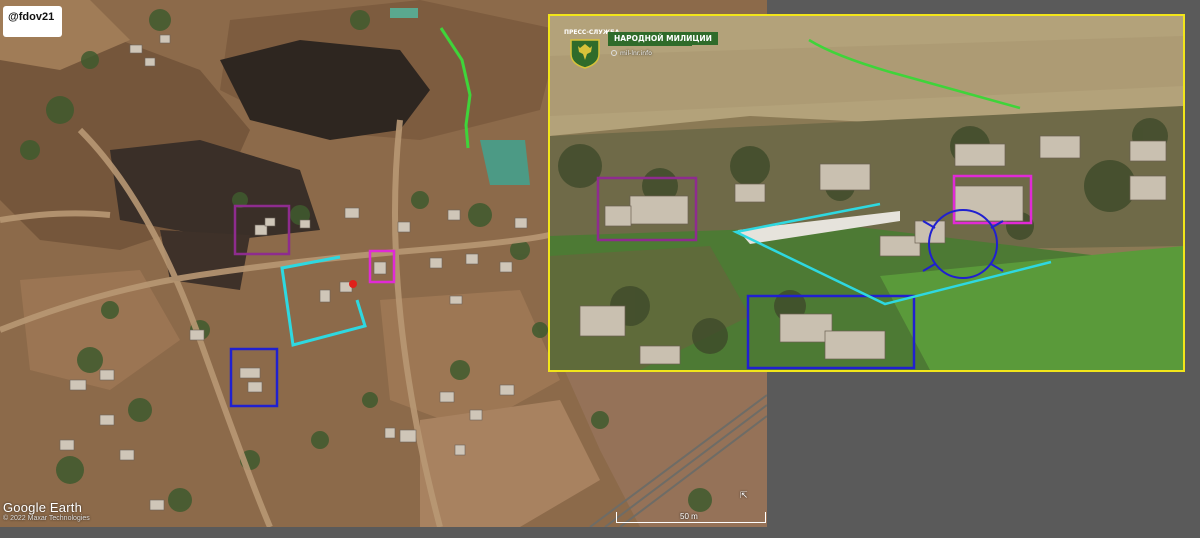 This screenshot has height=538, width=1200. Describe the element at coordinates (689, 516) in the screenshot. I see `scale-label: 50 m` at that location.